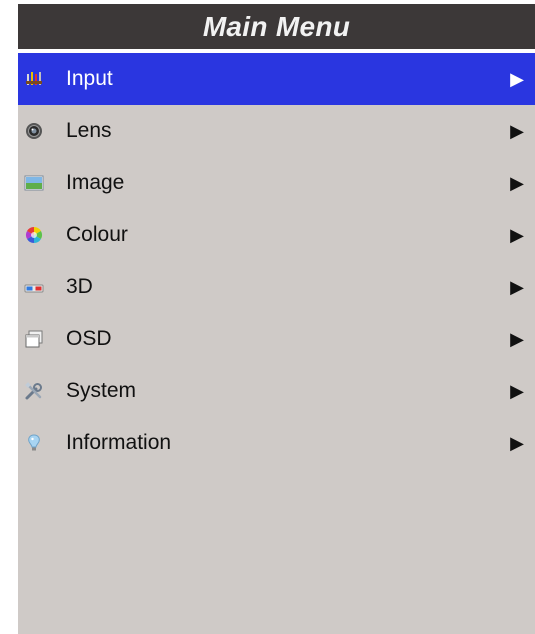  I want to click on menu-item-label: Image, so click(95, 182).